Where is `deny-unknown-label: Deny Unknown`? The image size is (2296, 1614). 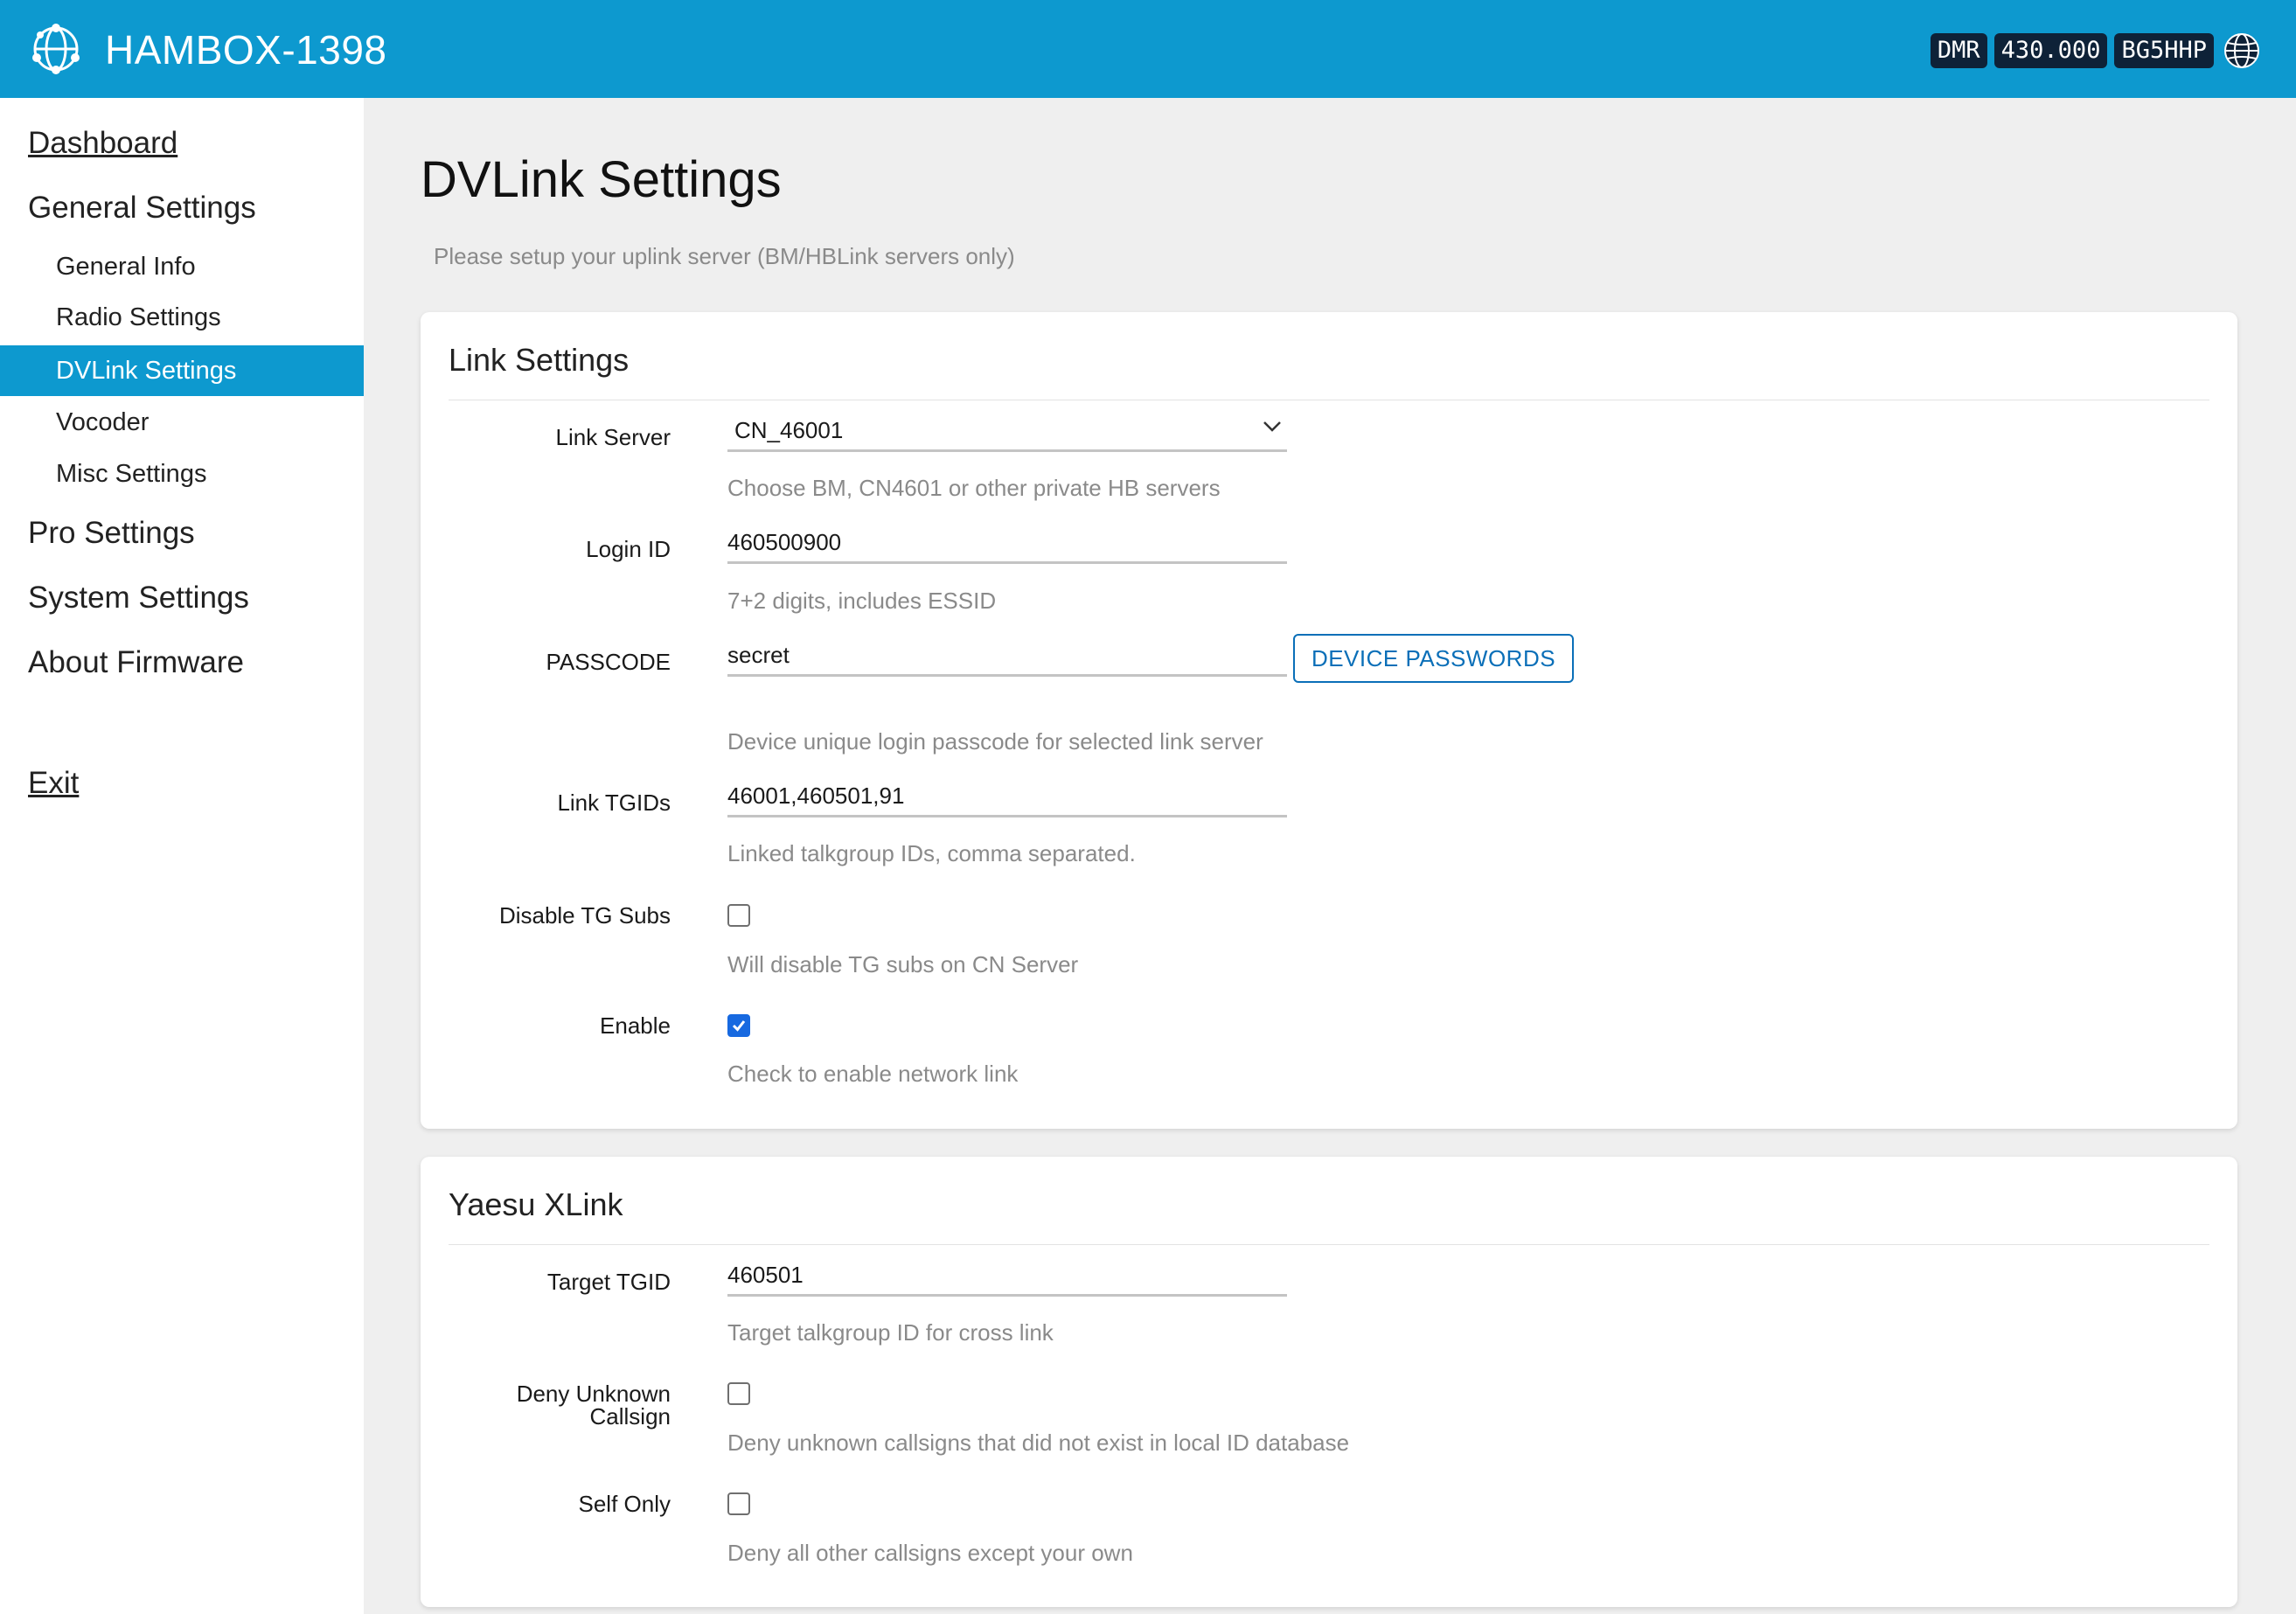
deny-unknown-label: Deny Unknown is located at coordinates (594, 1394).